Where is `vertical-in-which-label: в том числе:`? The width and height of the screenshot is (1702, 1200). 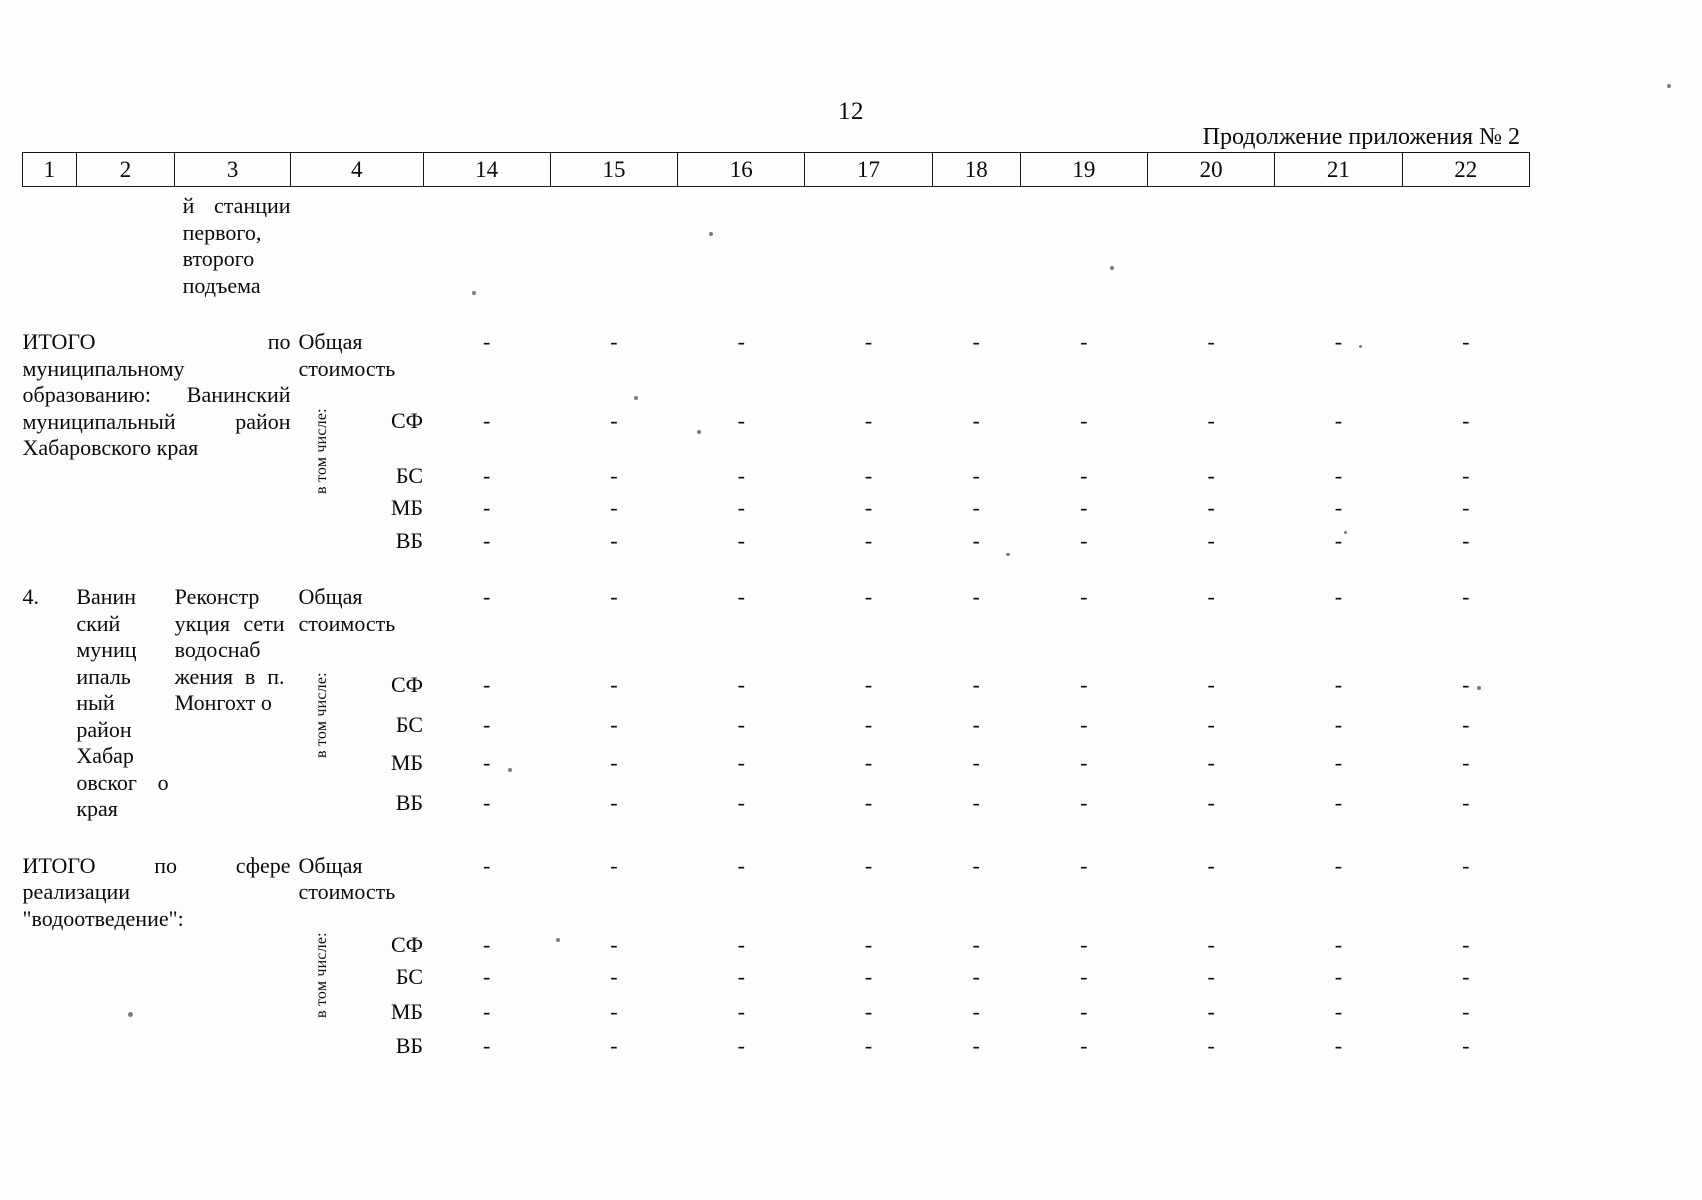 vertical-in-which-label: в том числе: is located at coordinates (321, 451).